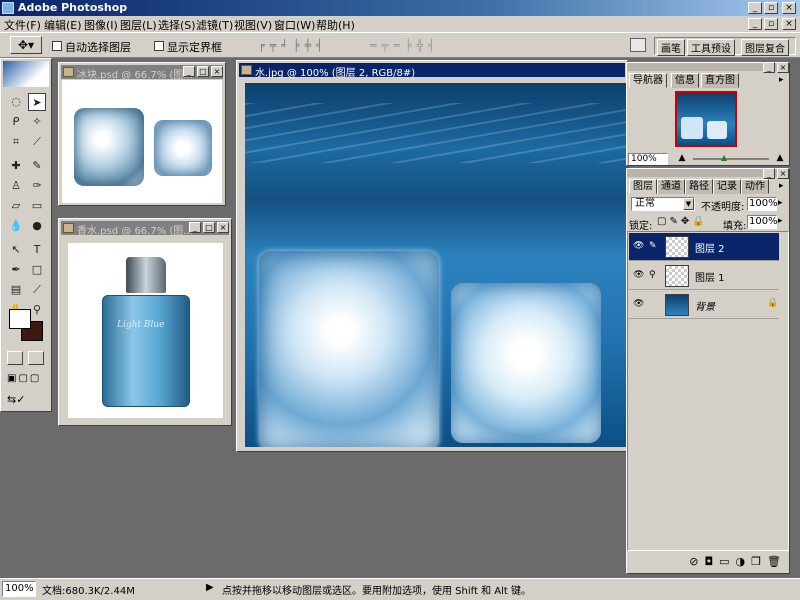 The height and width of the screenshot is (600, 800). Describe the element at coordinates (688, 204) in the screenshot. I see `chevron-down-icon: ▼` at that location.